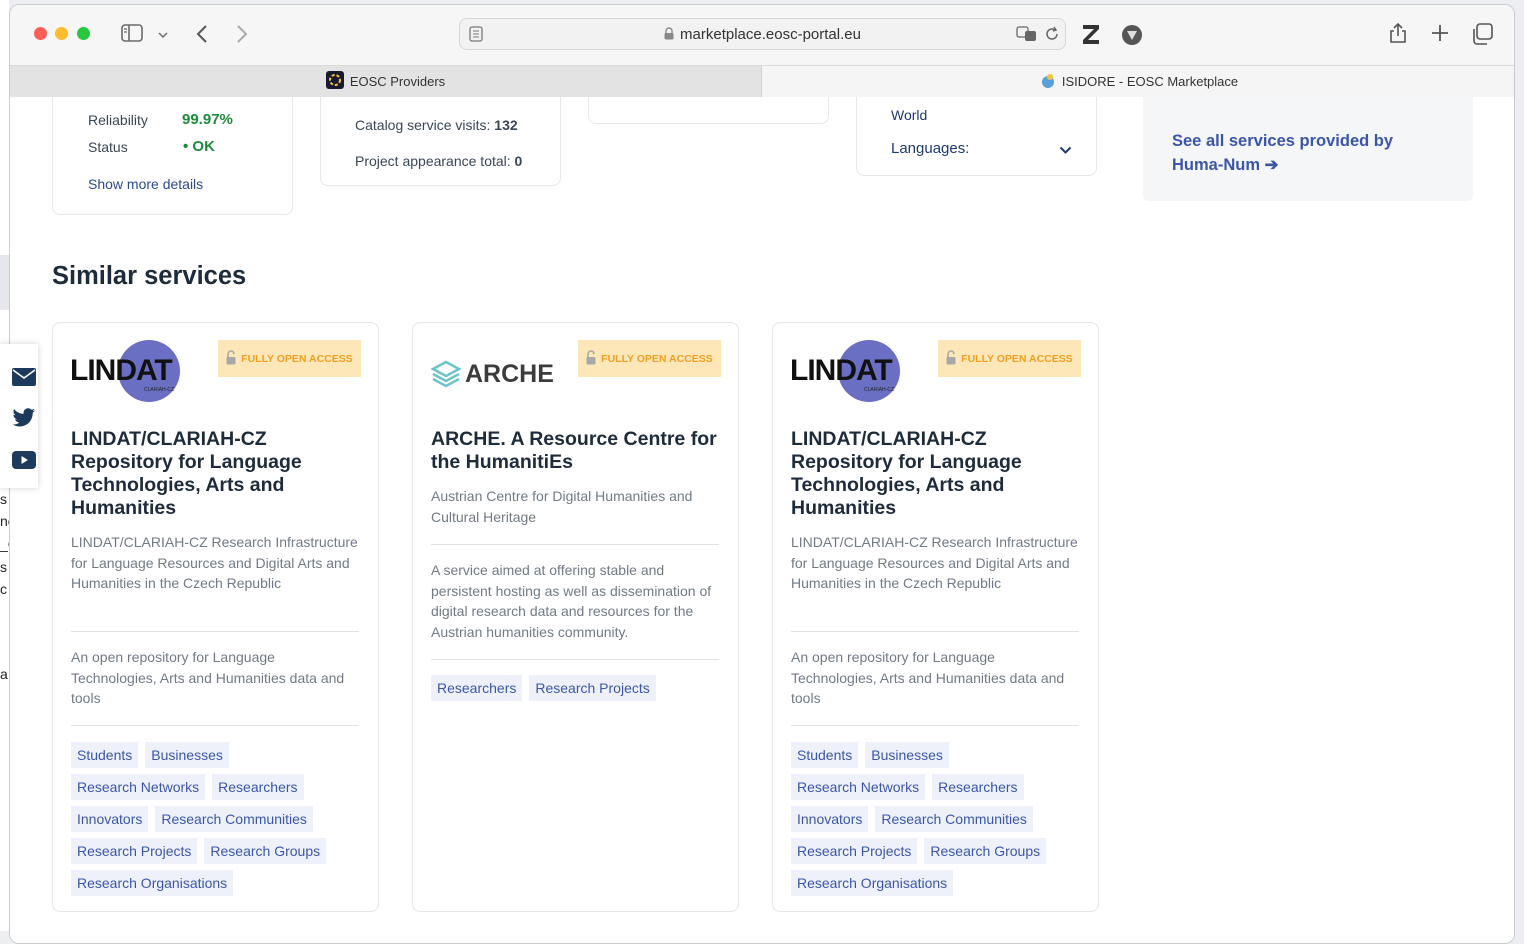 Image resolution: width=1524 pixels, height=944 pixels. I want to click on lock-icon, so click(669, 35).